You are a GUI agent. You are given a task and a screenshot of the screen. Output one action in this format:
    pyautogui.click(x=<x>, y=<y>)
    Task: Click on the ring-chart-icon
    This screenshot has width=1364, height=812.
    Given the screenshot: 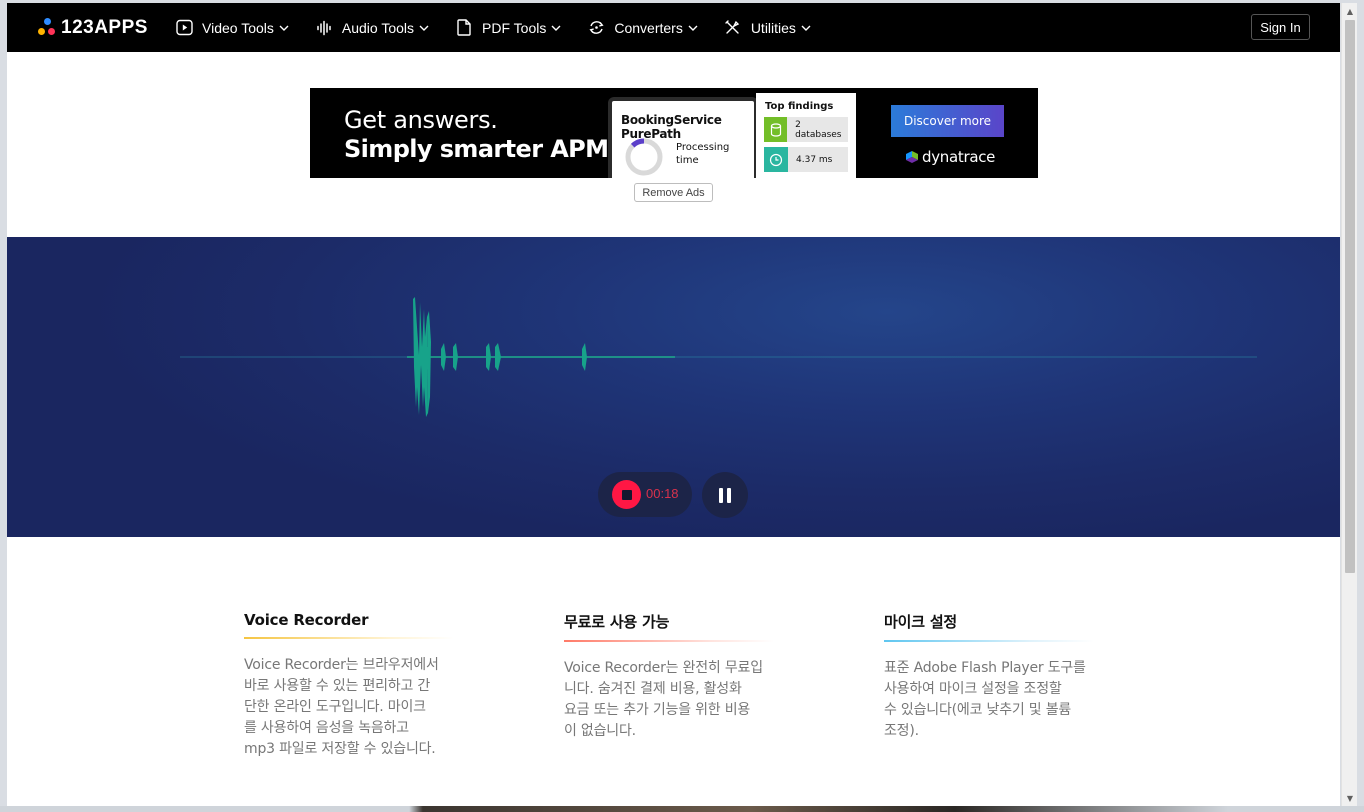 What is the action you would take?
    pyautogui.click(x=644, y=157)
    